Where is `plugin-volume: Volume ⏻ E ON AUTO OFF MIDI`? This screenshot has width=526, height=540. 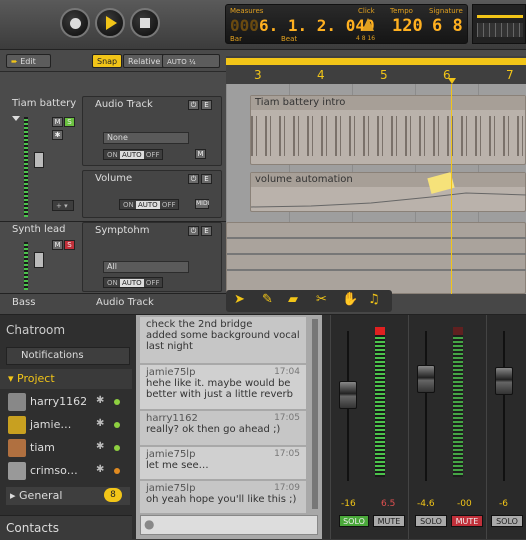 plugin-volume: Volume ⏻ E ON AUTO OFF MIDI is located at coordinates (152, 194).